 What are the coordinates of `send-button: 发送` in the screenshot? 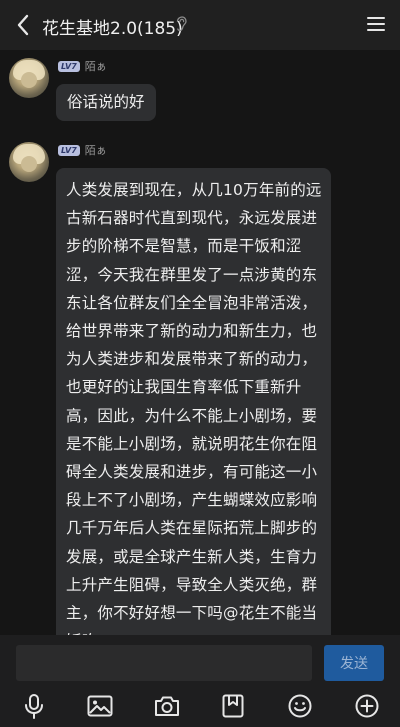 It's located at (354, 663).